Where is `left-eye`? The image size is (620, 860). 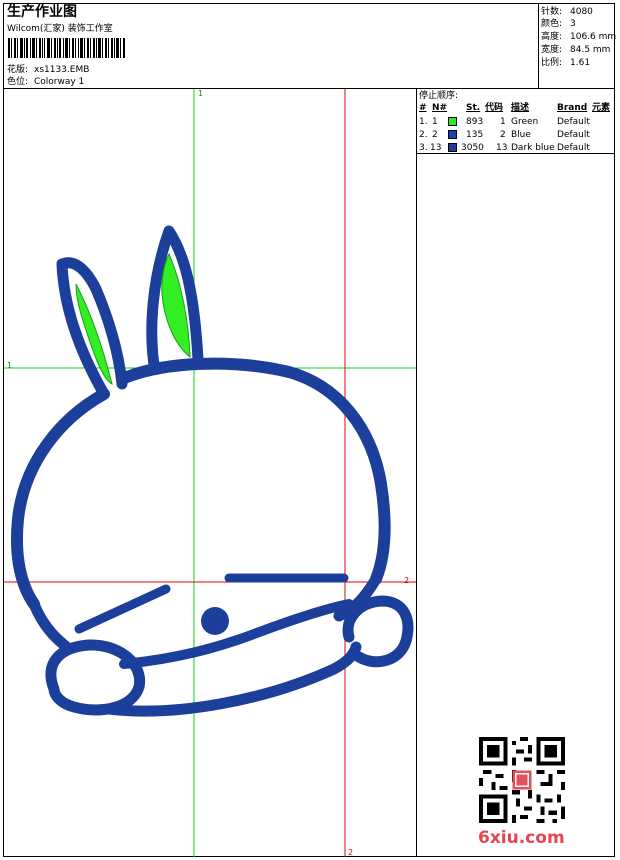 left-eye is located at coordinates (122, 609).